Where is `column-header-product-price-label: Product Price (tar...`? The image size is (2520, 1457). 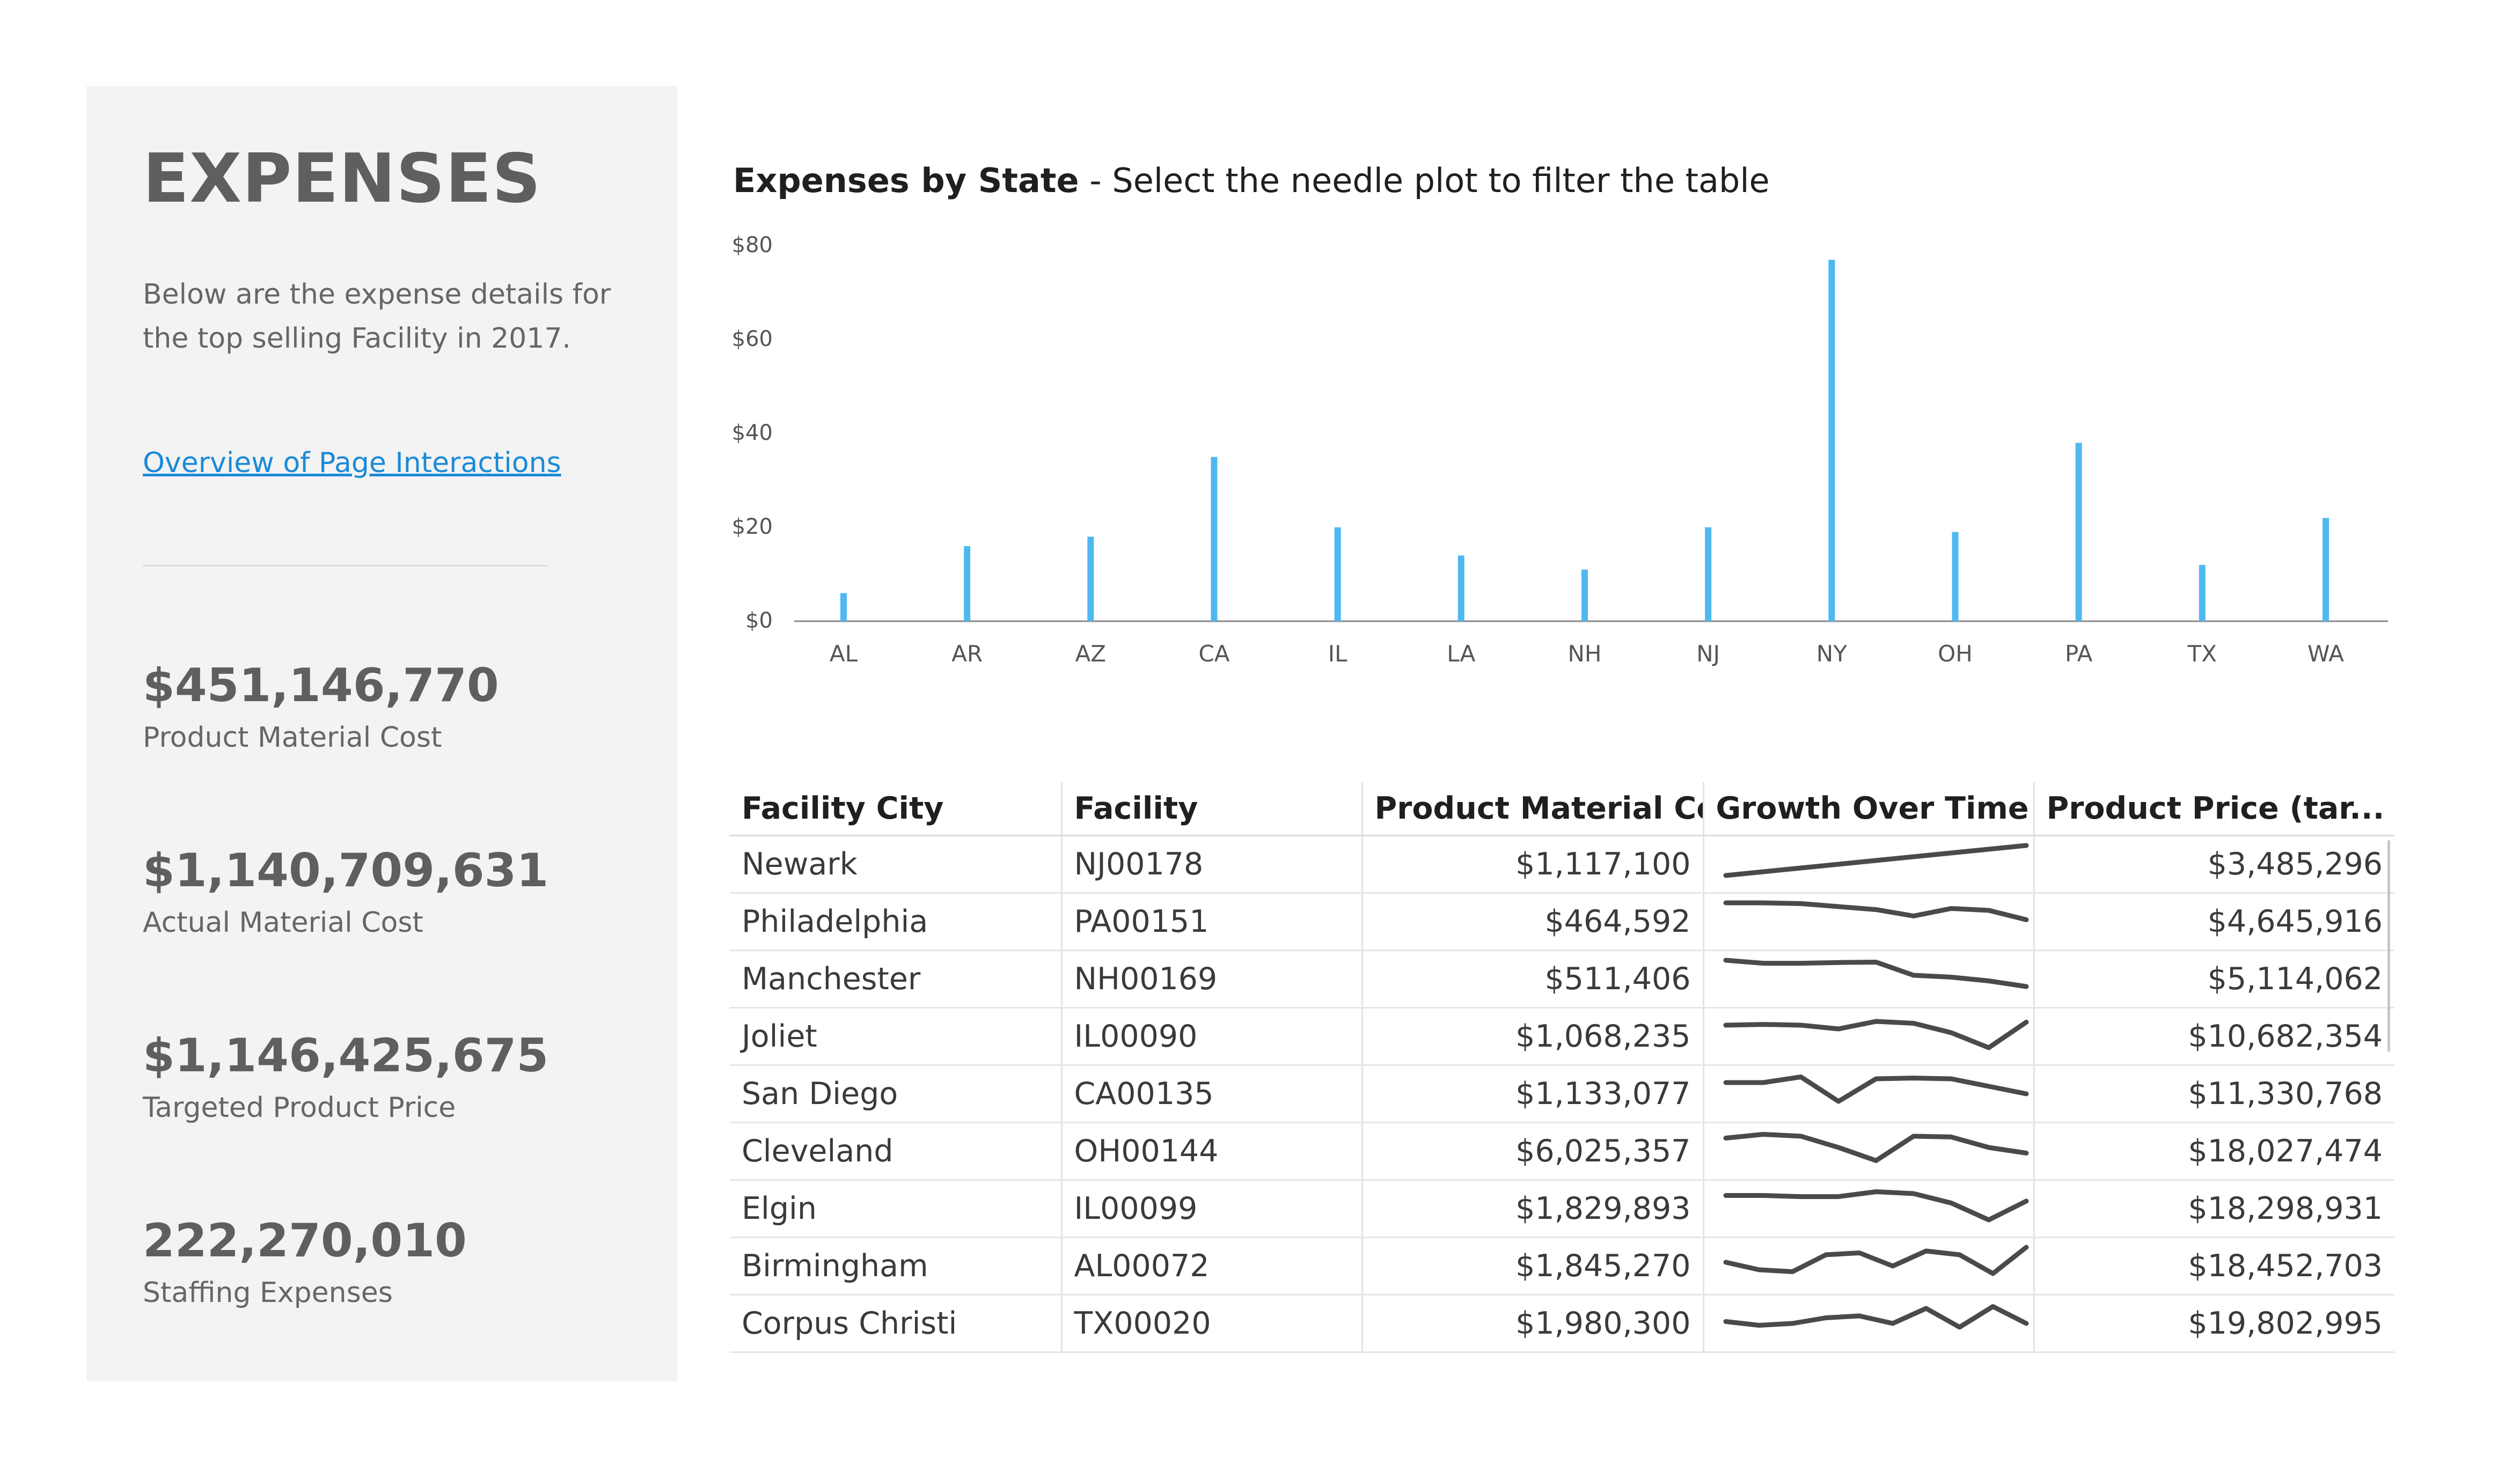
column-header-product-price-label: Product Price (tar... is located at coordinates (2215, 808).